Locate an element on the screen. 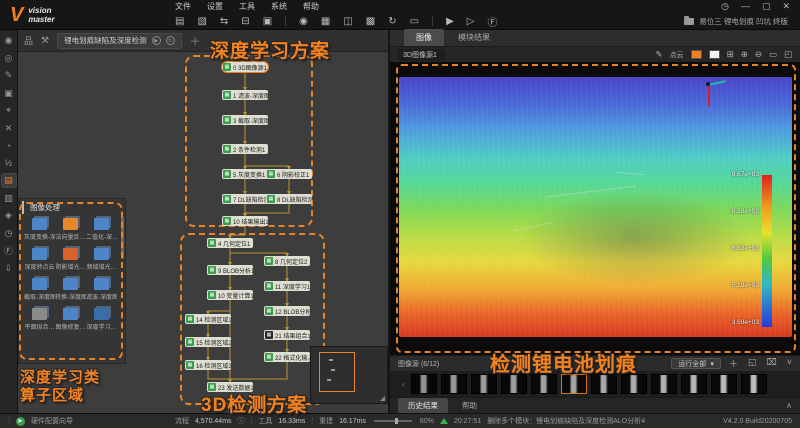  focus-tool-icon: ⌖ is located at coordinates (9, 110).